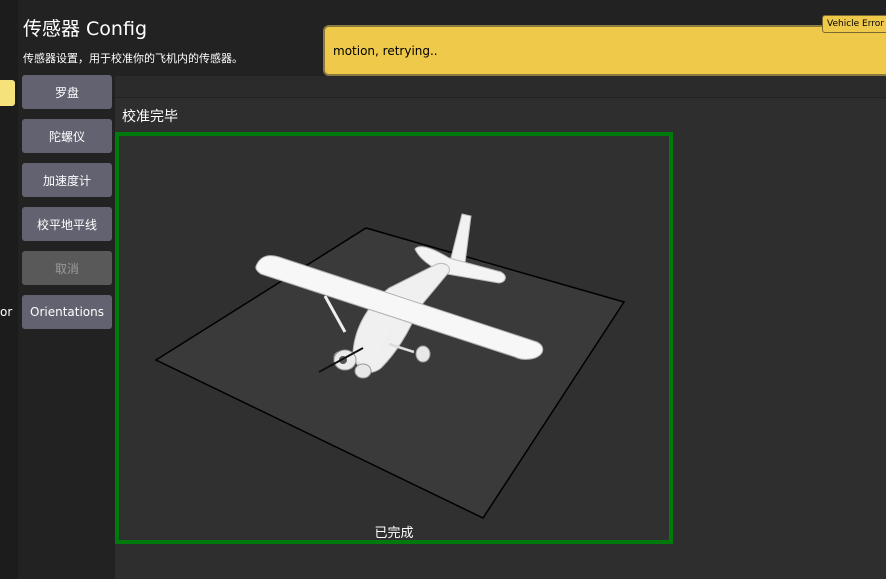 This screenshot has height=579, width=886. What do you see at coordinates (67, 312) in the screenshot?
I see `orientations-button: Orientations` at bounding box center [67, 312].